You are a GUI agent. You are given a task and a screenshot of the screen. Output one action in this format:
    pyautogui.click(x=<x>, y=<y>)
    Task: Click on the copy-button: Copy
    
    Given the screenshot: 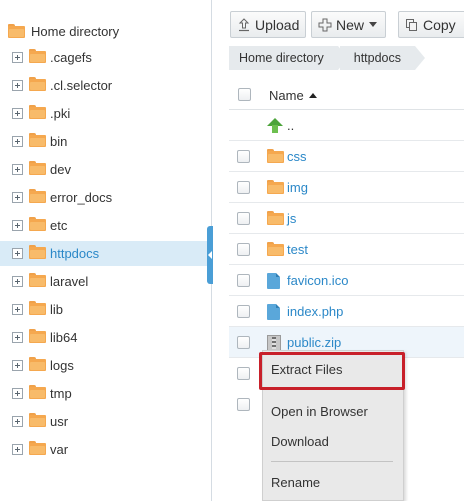 What is the action you would take?
    pyautogui.click(x=431, y=24)
    